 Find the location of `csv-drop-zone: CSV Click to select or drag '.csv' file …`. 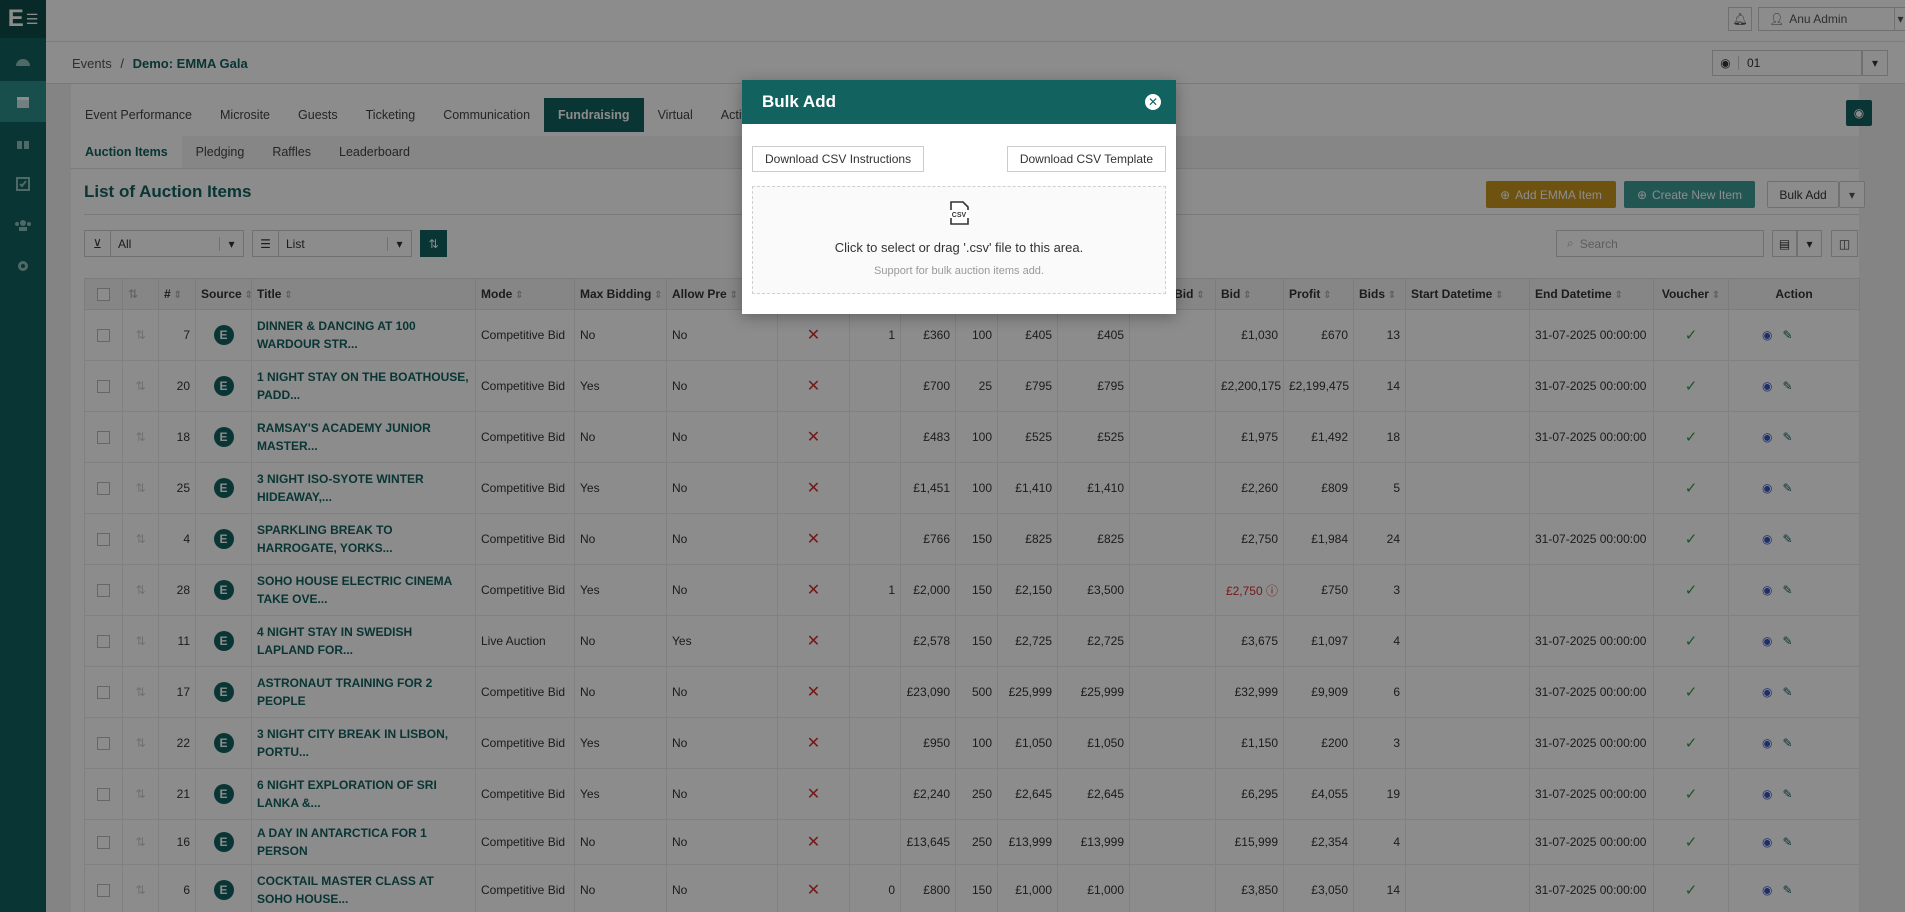

csv-drop-zone: CSV Click to select or drag '.csv' file … is located at coordinates (959, 240).